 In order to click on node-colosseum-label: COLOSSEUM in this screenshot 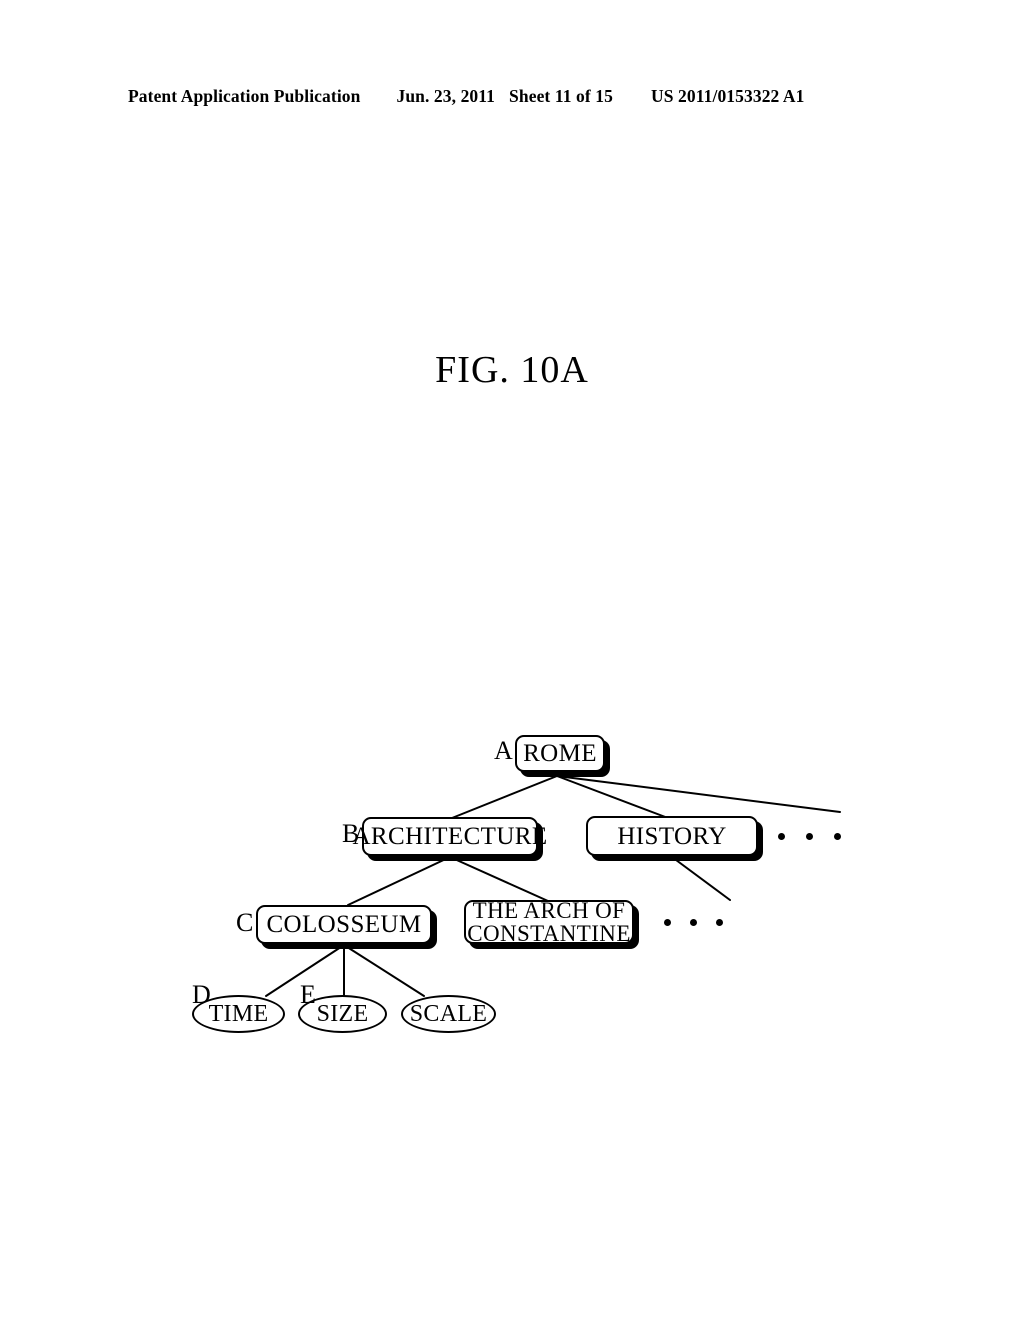, I will do `click(344, 924)`.